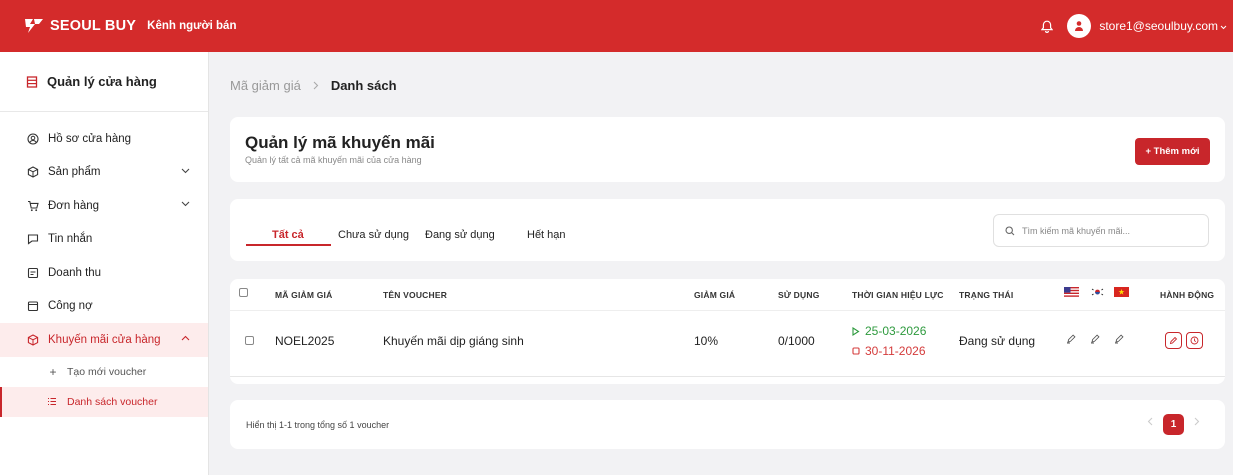 This screenshot has height=475, width=1233. I want to click on edit-button, so click(1173, 340).